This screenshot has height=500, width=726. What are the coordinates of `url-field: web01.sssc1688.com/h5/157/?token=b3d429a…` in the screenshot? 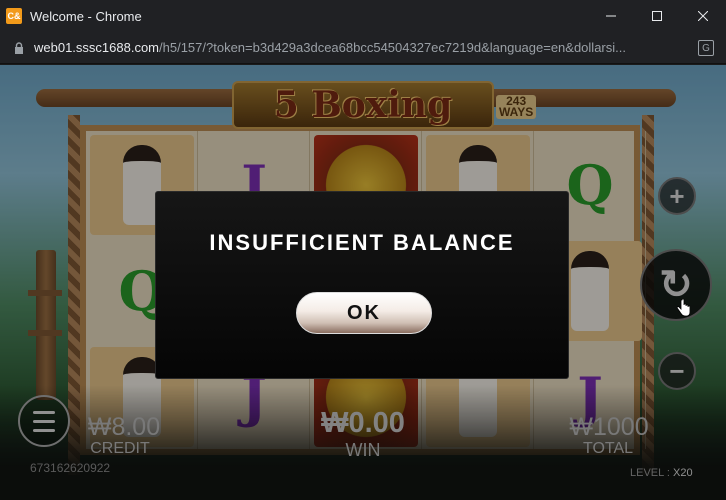 It's located at (357, 47).